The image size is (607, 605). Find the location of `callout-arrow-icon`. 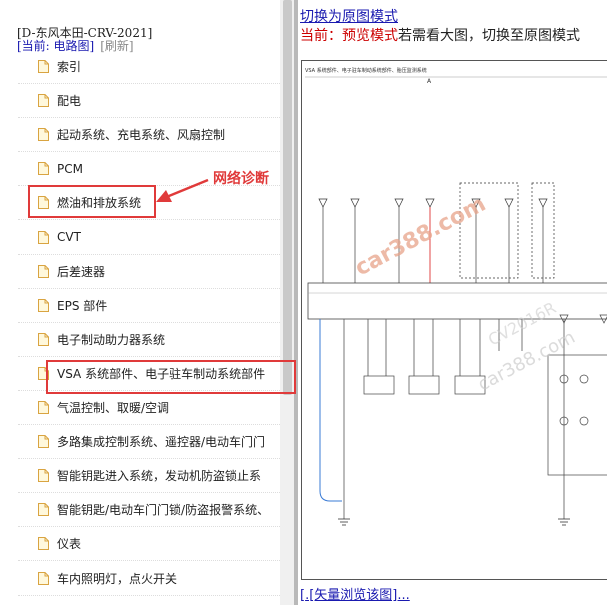

callout-arrow-icon is located at coordinates (182, 190).